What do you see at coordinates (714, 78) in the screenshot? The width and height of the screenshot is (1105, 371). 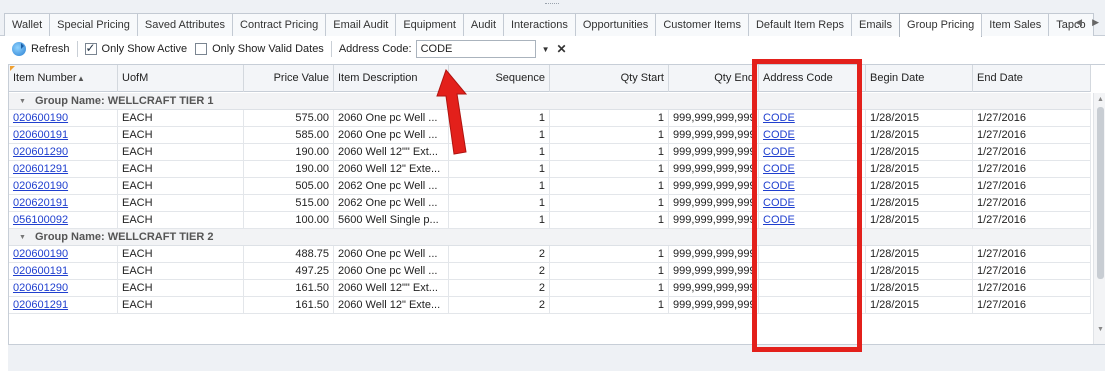 I see `column-header-qty-end: Qty End` at bounding box center [714, 78].